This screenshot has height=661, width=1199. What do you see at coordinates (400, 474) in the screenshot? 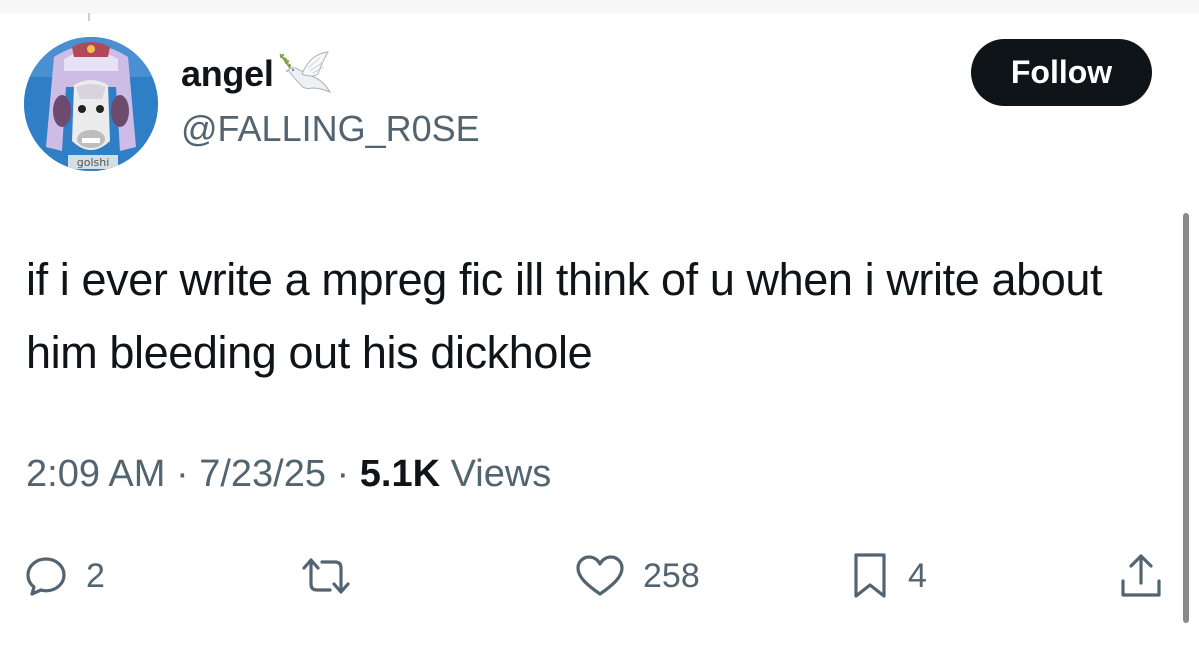
I see `views-count: 5.1K` at bounding box center [400, 474].